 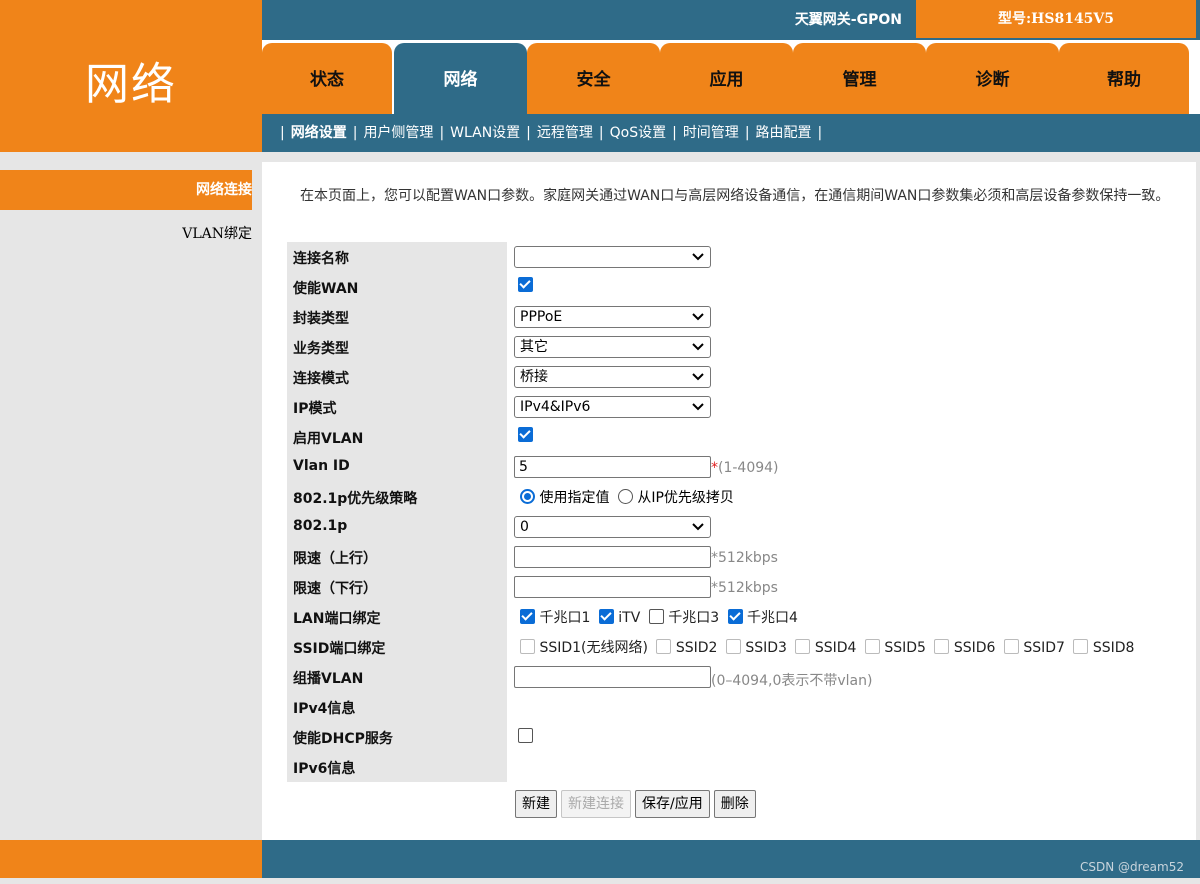 I want to click on label-rate-up: 限速（上行）, so click(x=335, y=559).